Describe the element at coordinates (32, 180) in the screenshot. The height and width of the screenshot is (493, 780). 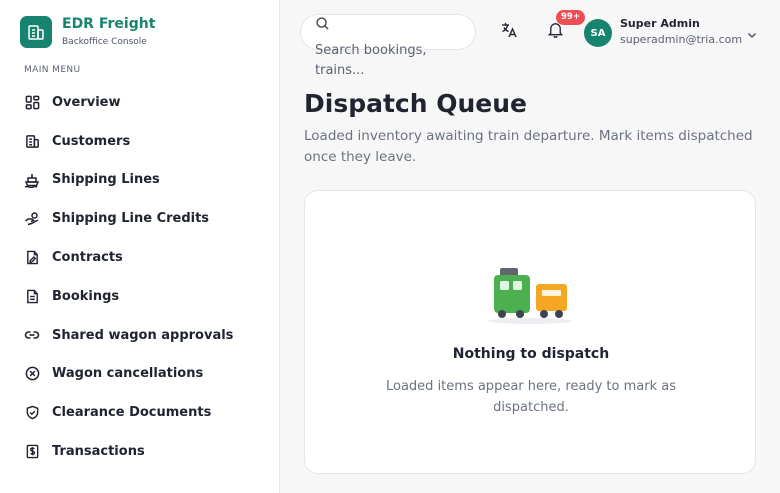
I see `ship-icon` at that location.